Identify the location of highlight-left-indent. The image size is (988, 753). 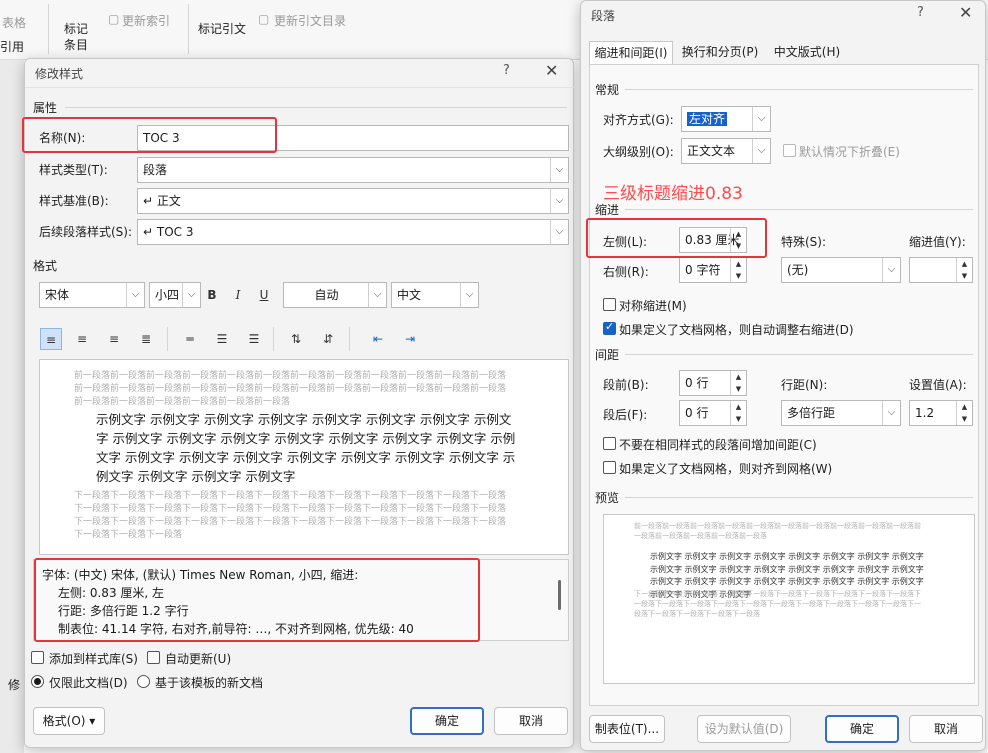
(676, 238).